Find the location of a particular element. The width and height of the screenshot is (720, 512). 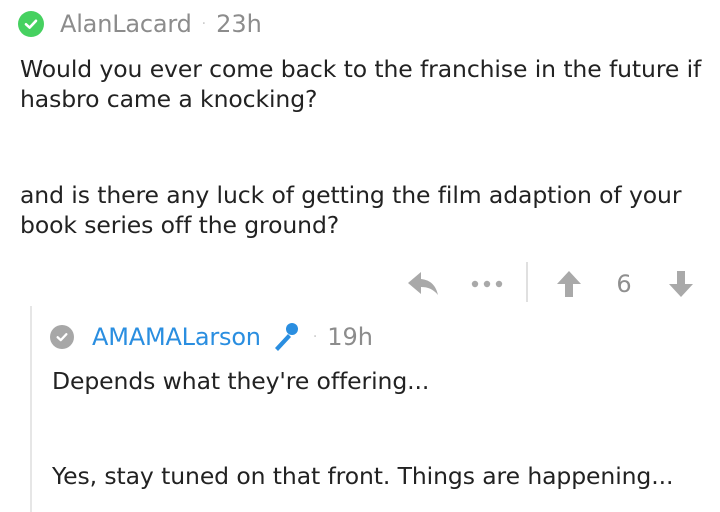

upvote-arrow-icon is located at coordinates (569, 284).